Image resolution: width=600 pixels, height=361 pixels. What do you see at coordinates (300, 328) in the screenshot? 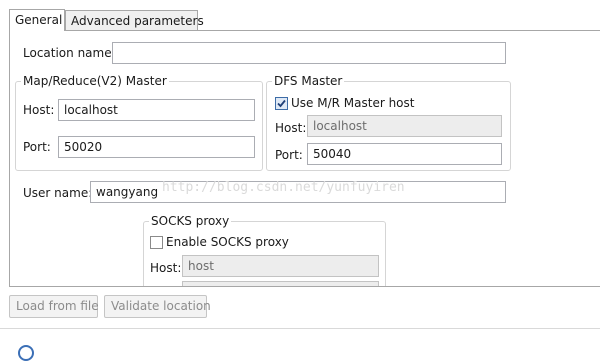
I see `dialog-separator` at bounding box center [300, 328].